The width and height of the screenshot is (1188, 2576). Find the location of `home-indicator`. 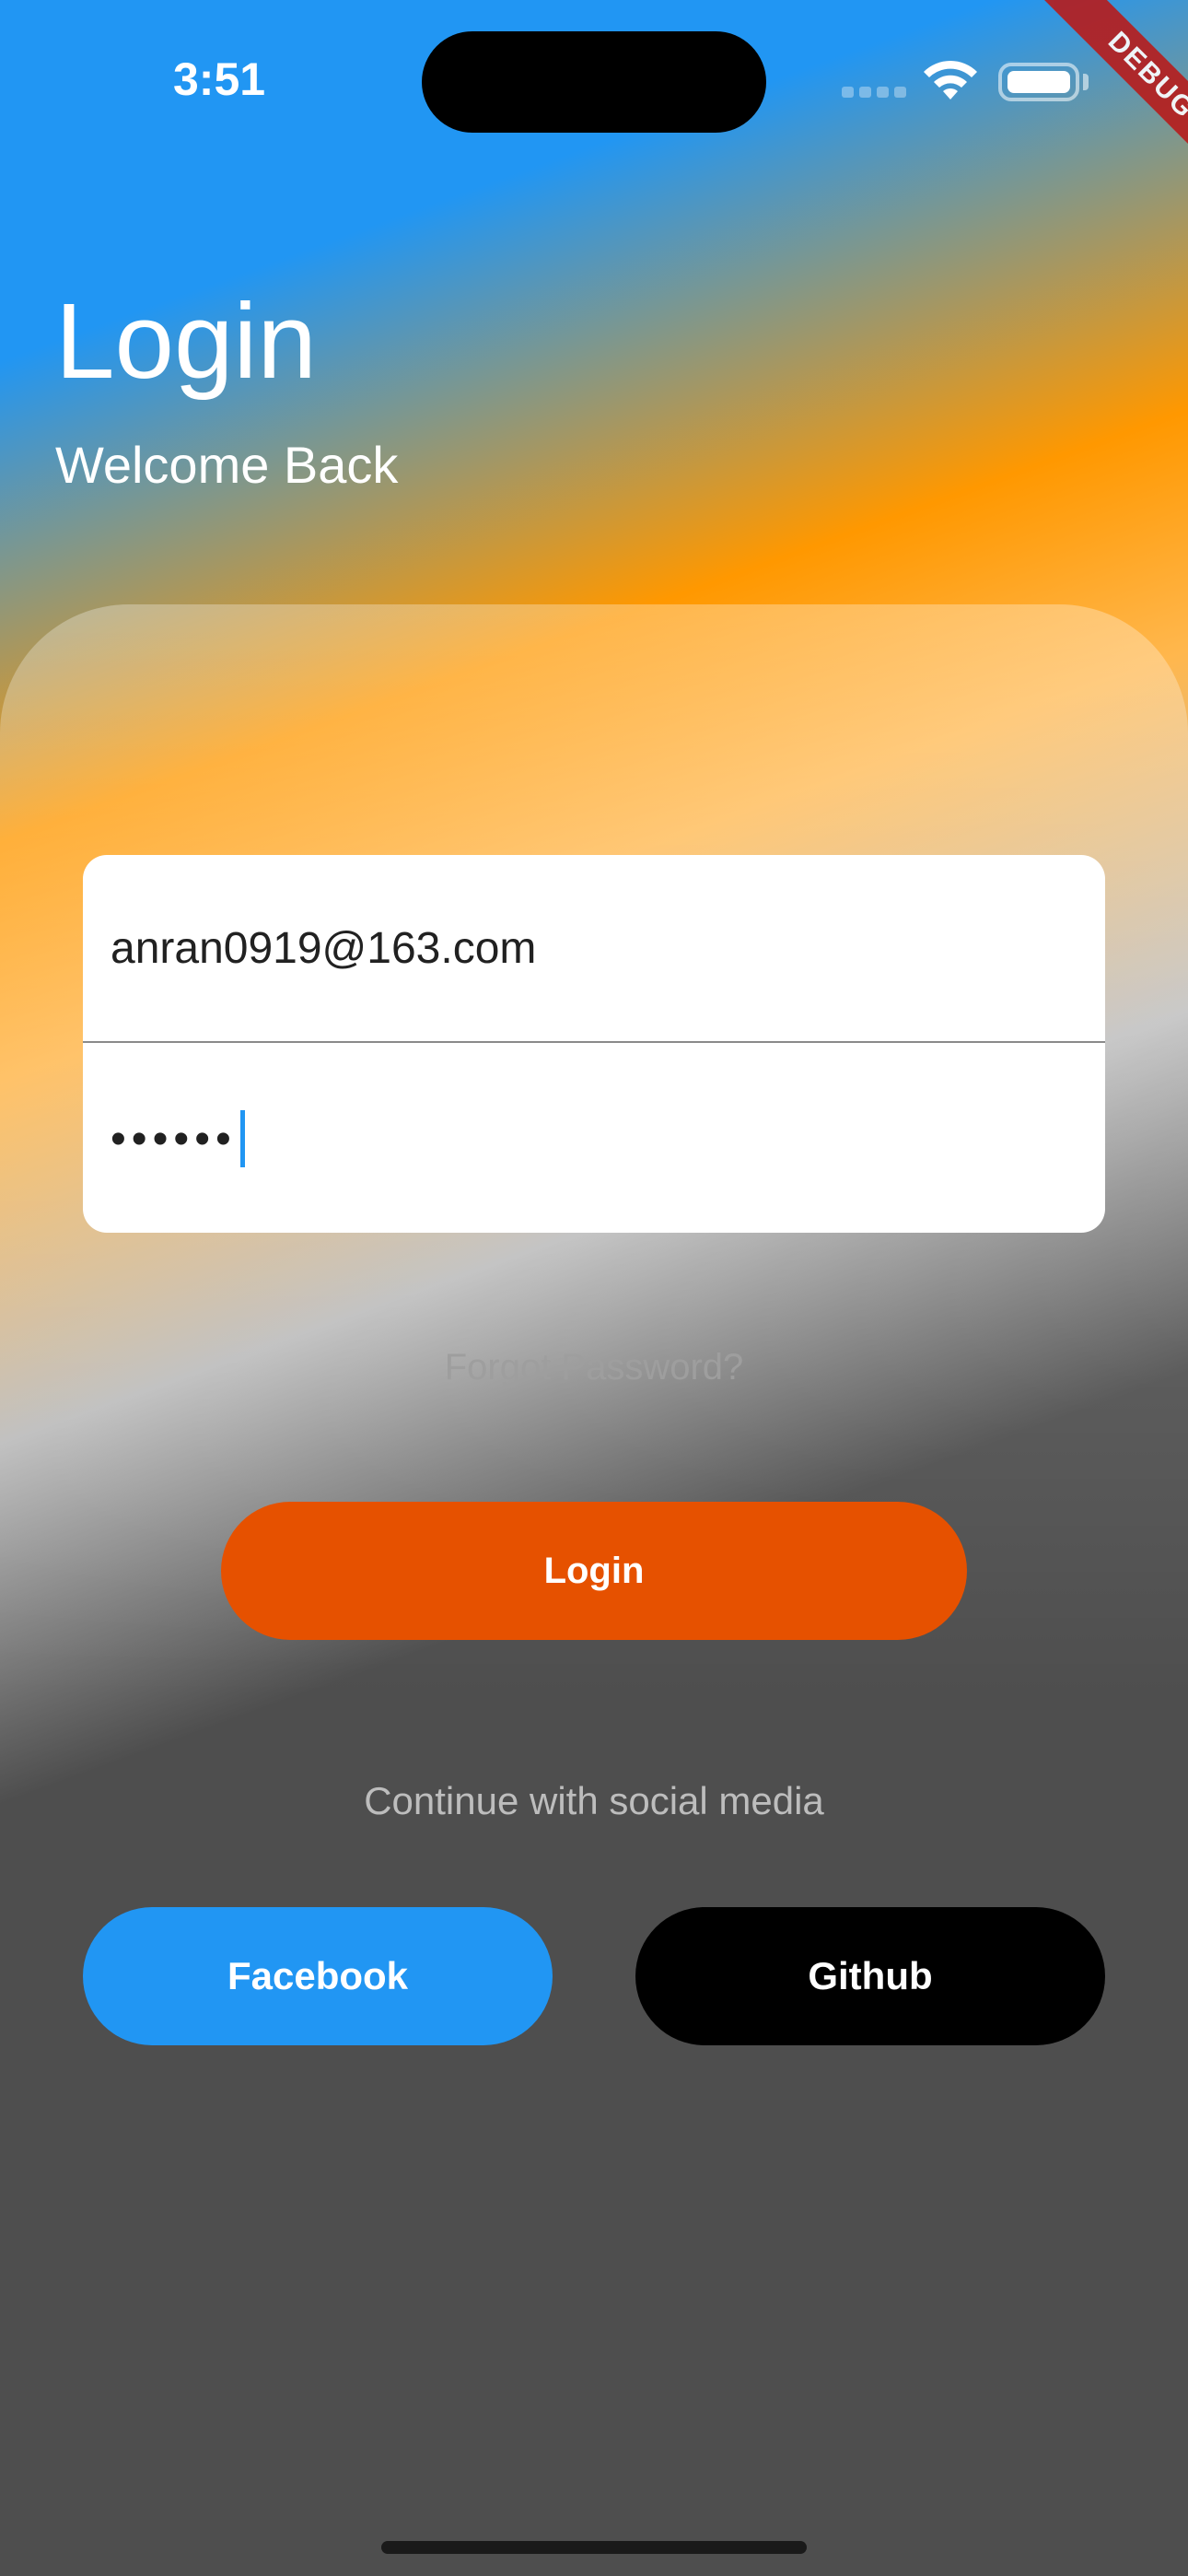

home-indicator is located at coordinates (594, 2547).